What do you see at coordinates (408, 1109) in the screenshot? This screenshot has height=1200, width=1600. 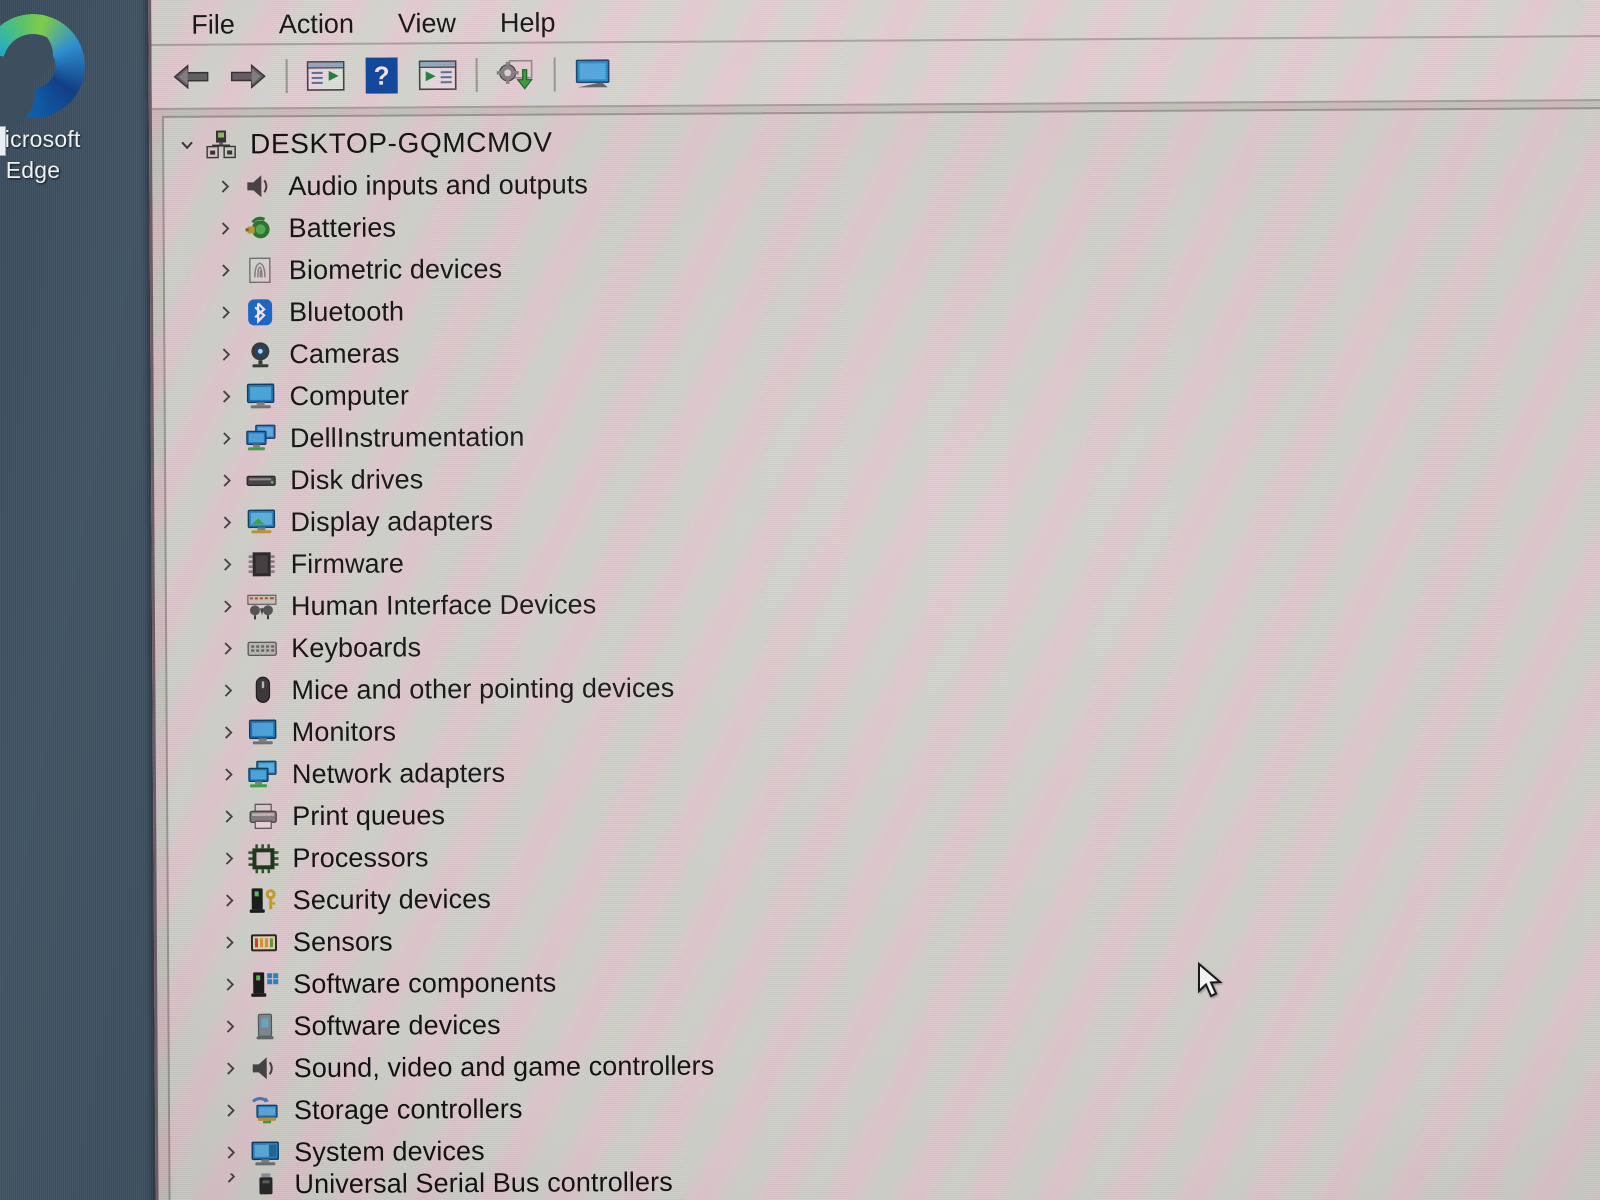 I see `tree-item-label: Storage controllers` at bounding box center [408, 1109].